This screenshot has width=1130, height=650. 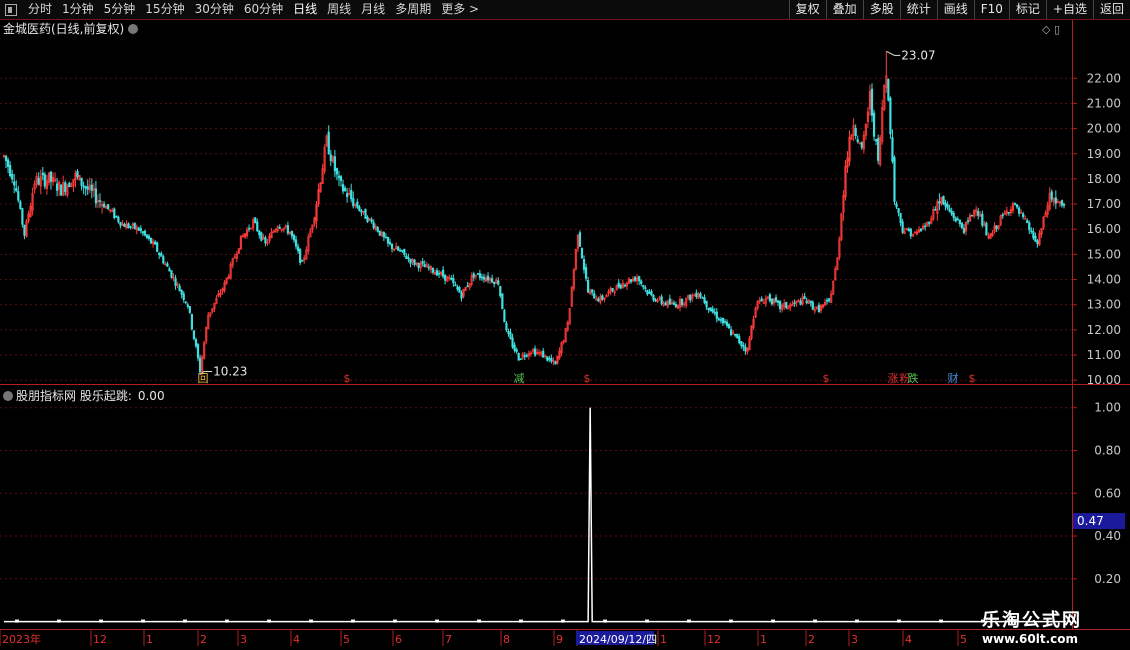 I want to click on indicator-tick-label: 0.40, so click(x=1107, y=536).